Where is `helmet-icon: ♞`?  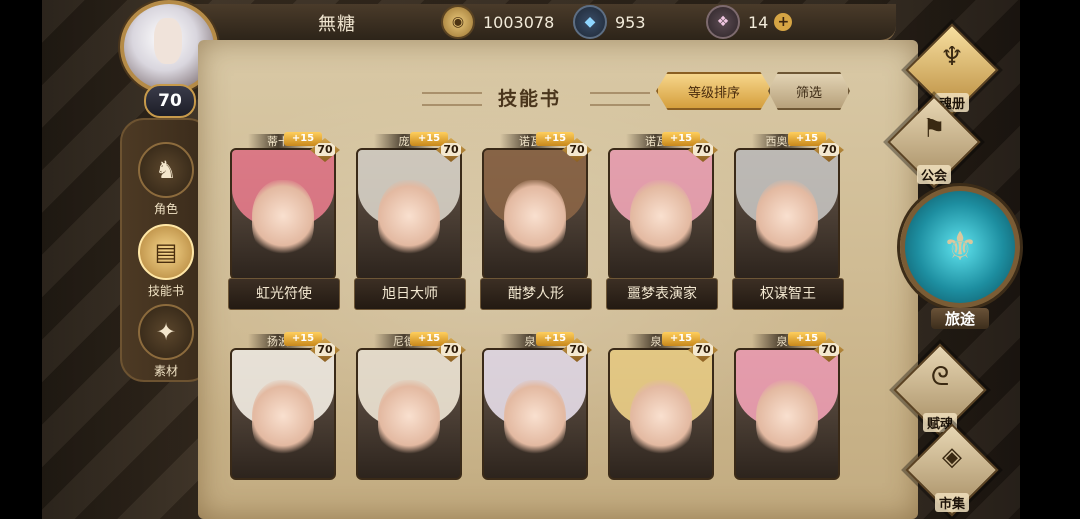 helmet-icon: ♞ is located at coordinates (166, 170).